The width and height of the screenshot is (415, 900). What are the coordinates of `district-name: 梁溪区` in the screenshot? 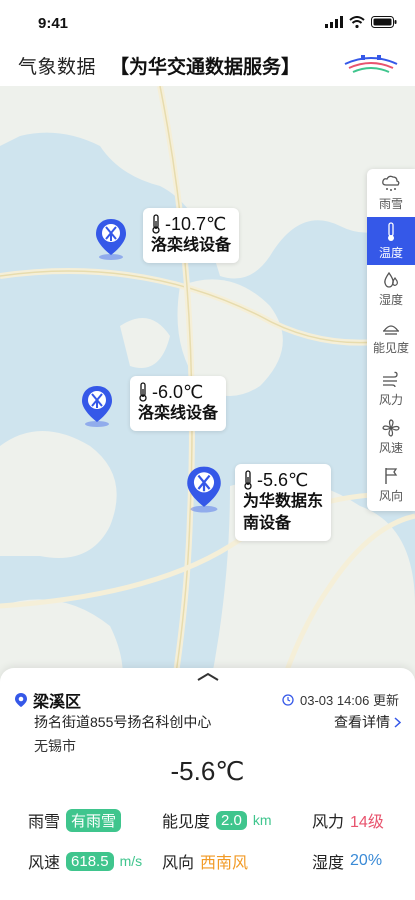 It's located at (57, 702).